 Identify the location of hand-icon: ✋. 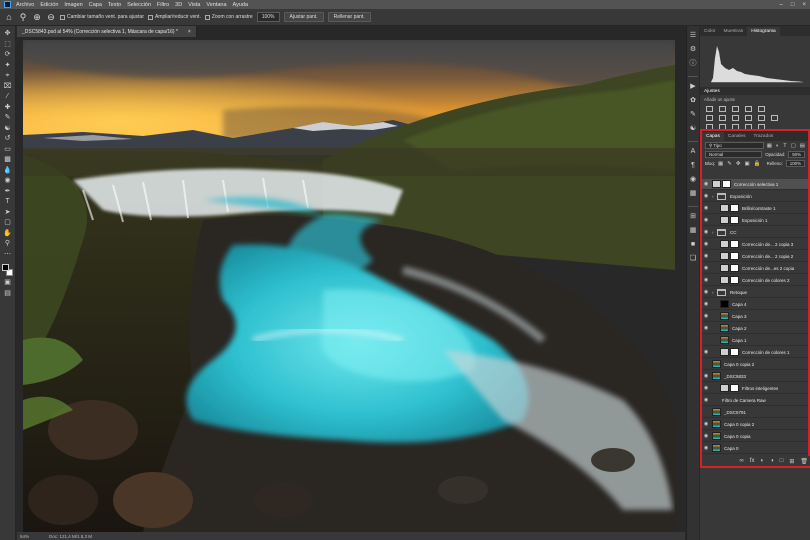
(8, 234).